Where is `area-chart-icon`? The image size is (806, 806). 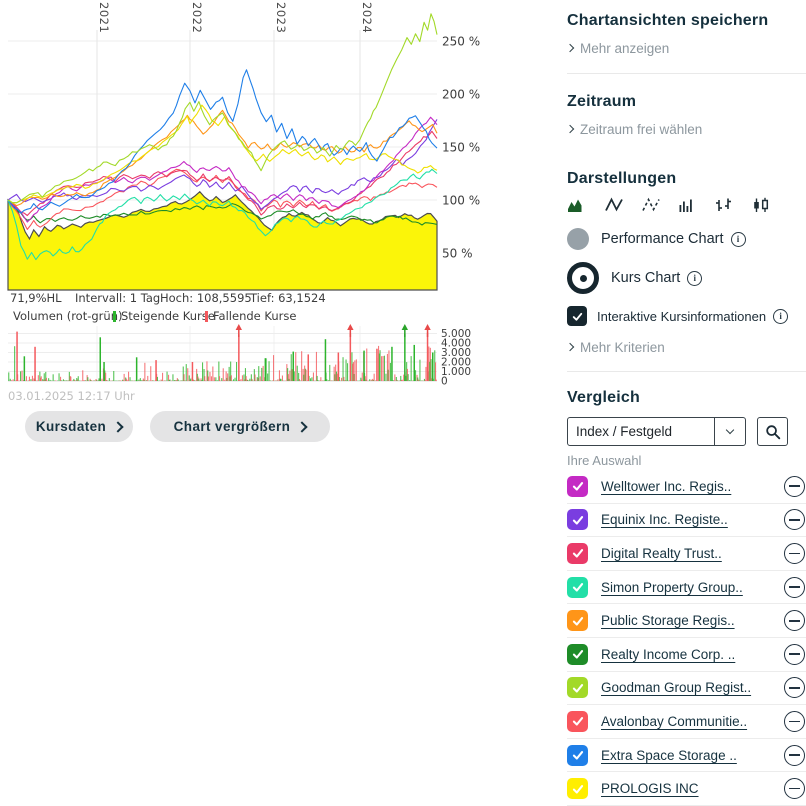 area-chart-icon is located at coordinates (578, 204).